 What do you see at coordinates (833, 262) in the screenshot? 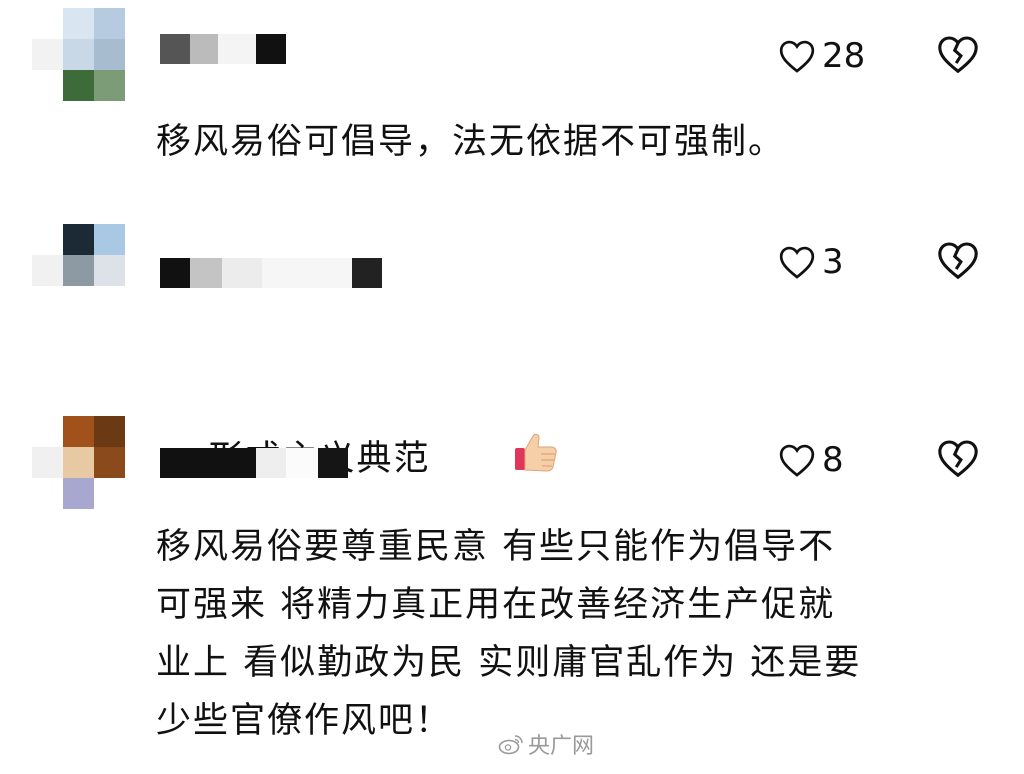
I see `like-count: 3` at bounding box center [833, 262].